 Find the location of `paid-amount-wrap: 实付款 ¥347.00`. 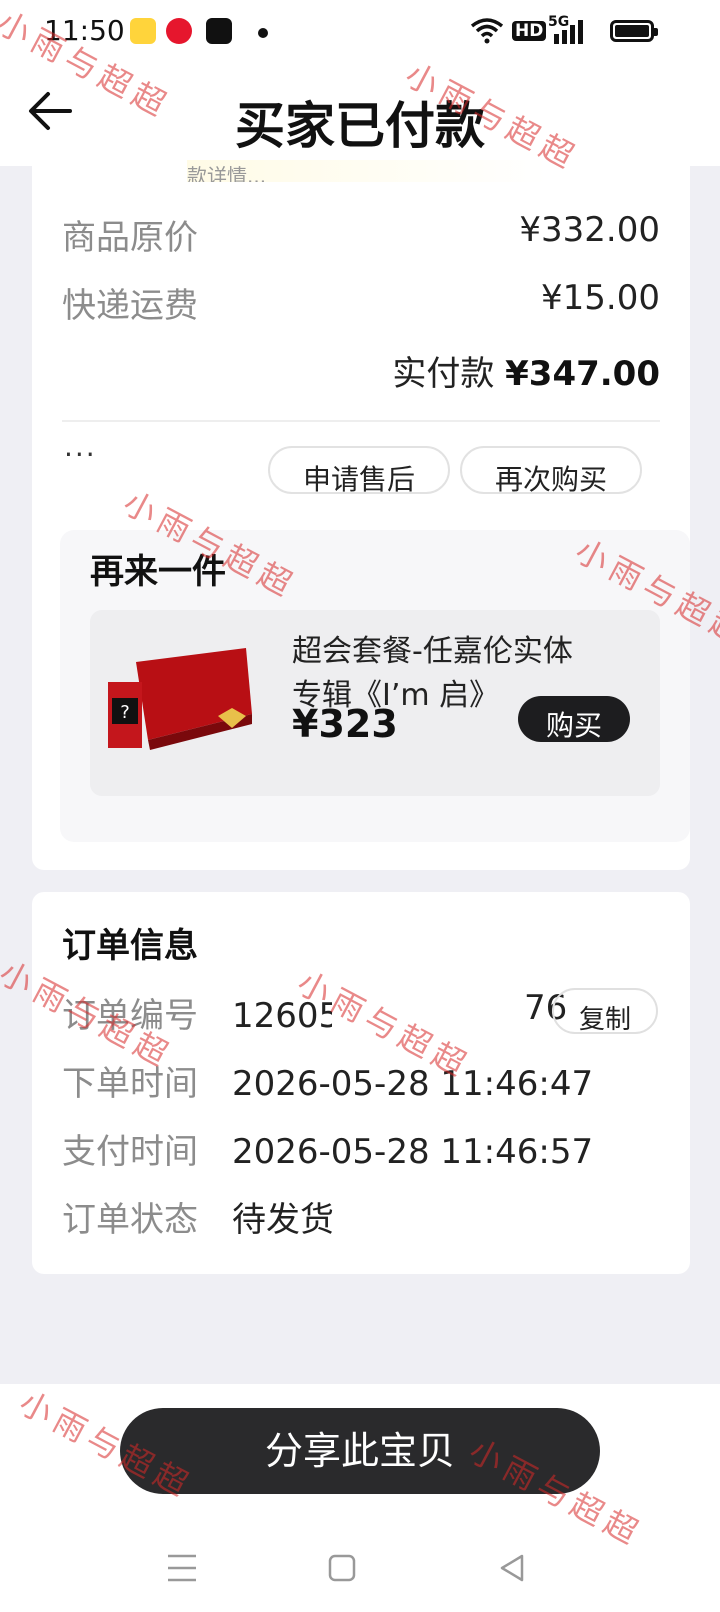

paid-amount-wrap: 实付款 ¥347.00 is located at coordinates (526, 370).